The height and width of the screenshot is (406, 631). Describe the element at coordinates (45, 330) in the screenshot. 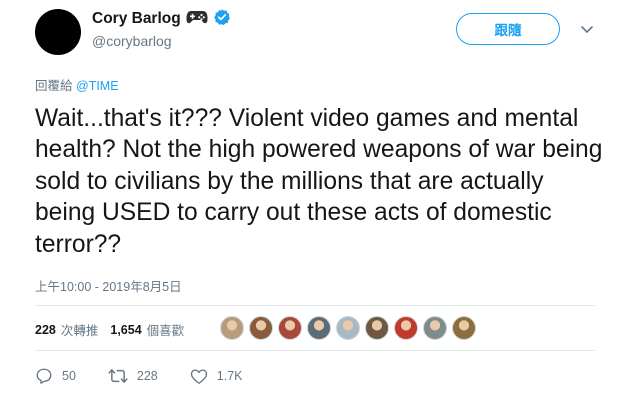

I see `retweets-count: 228` at that location.